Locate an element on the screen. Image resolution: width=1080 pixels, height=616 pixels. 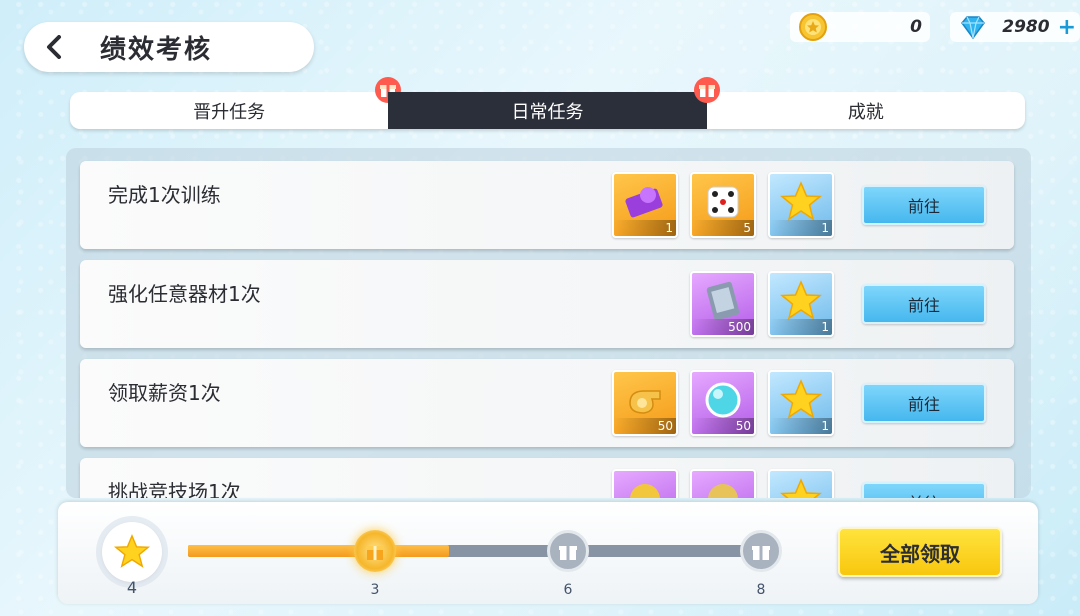
coin-value: 0 is located at coordinates (916, 27).